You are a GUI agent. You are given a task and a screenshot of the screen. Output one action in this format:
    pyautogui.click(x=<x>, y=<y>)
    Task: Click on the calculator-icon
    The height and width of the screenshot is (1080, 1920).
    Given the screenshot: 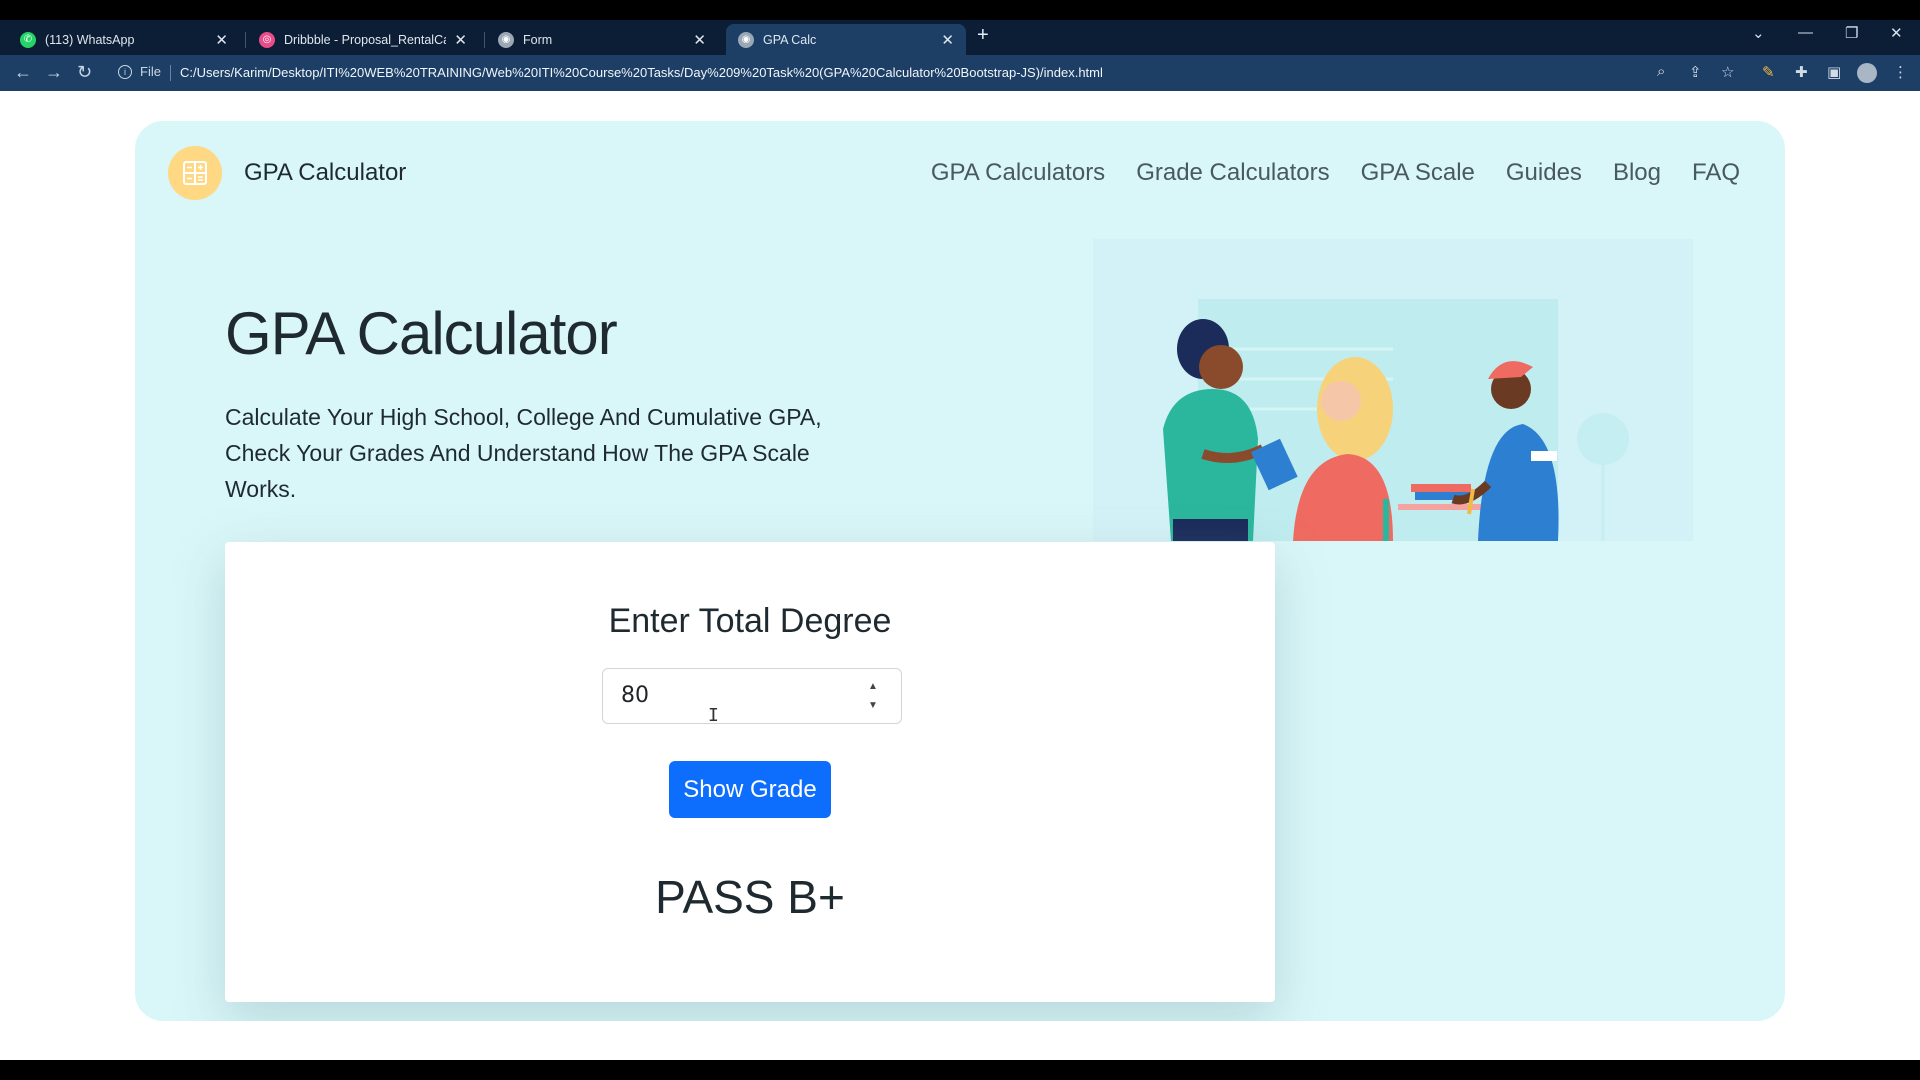 What is the action you would take?
    pyautogui.click(x=195, y=173)
    